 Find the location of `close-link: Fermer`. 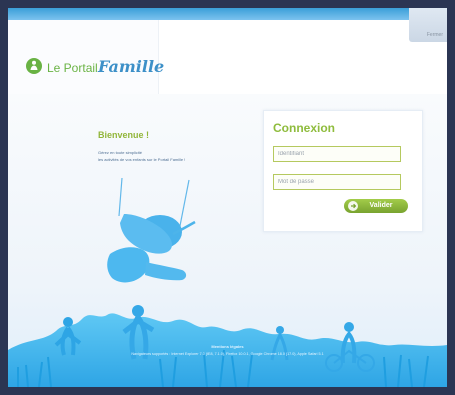

close-link: Fermer is located at coordinates (435, 35).